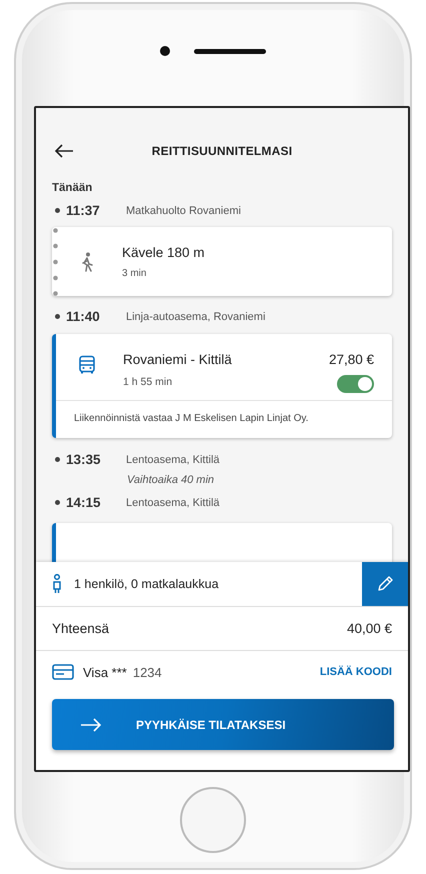  What do you see at coordinates (91, 725) in the screenshot?
I see `arrow-icon` at bounding box center [91, 725].